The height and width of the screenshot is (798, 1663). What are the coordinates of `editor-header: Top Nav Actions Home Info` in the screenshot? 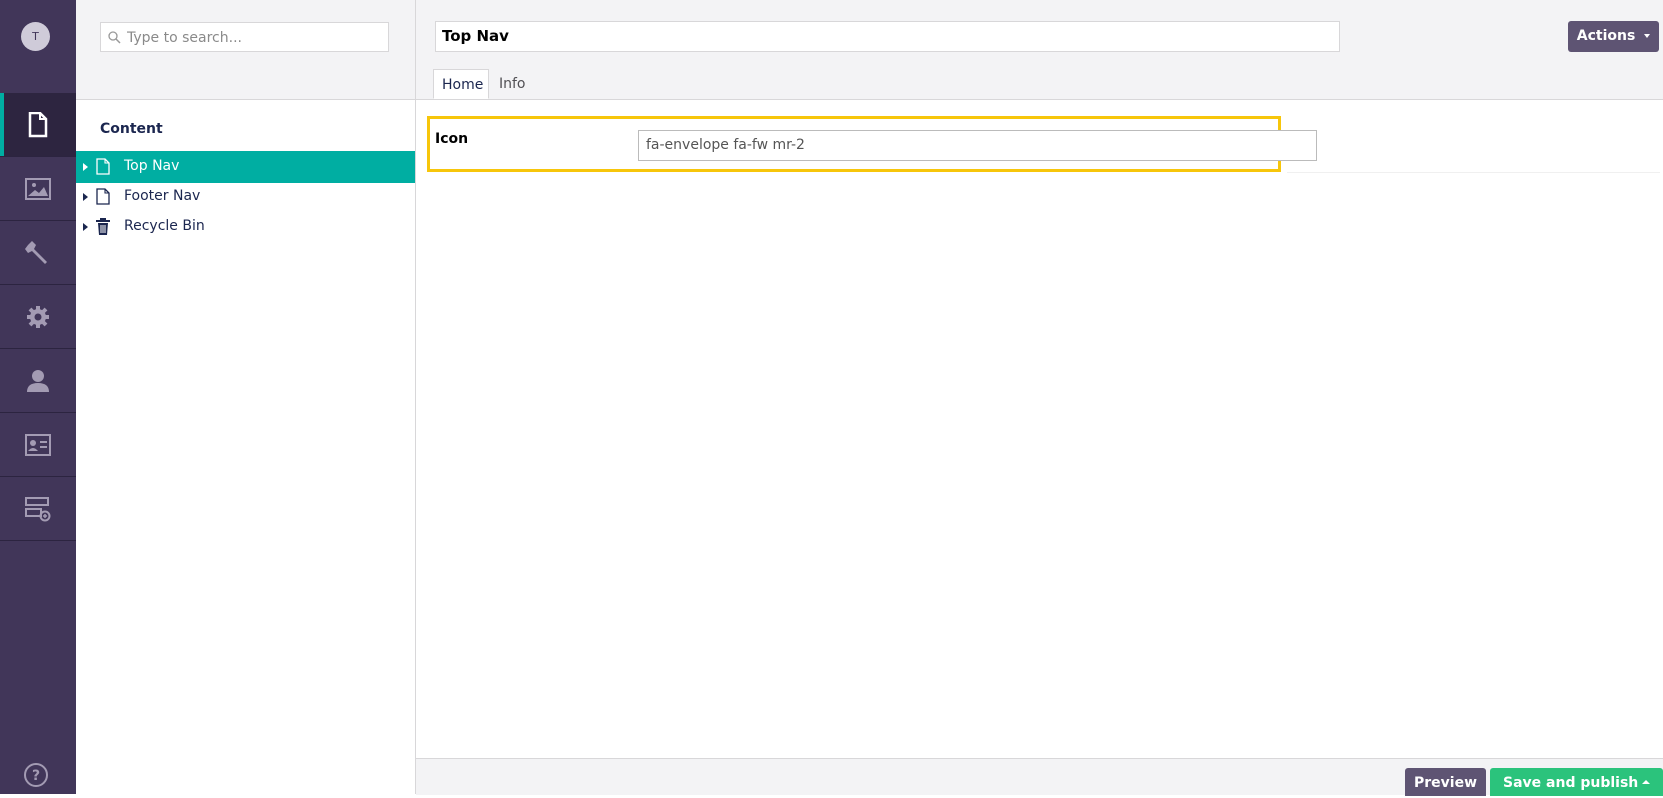 It's located at (1039, 50).